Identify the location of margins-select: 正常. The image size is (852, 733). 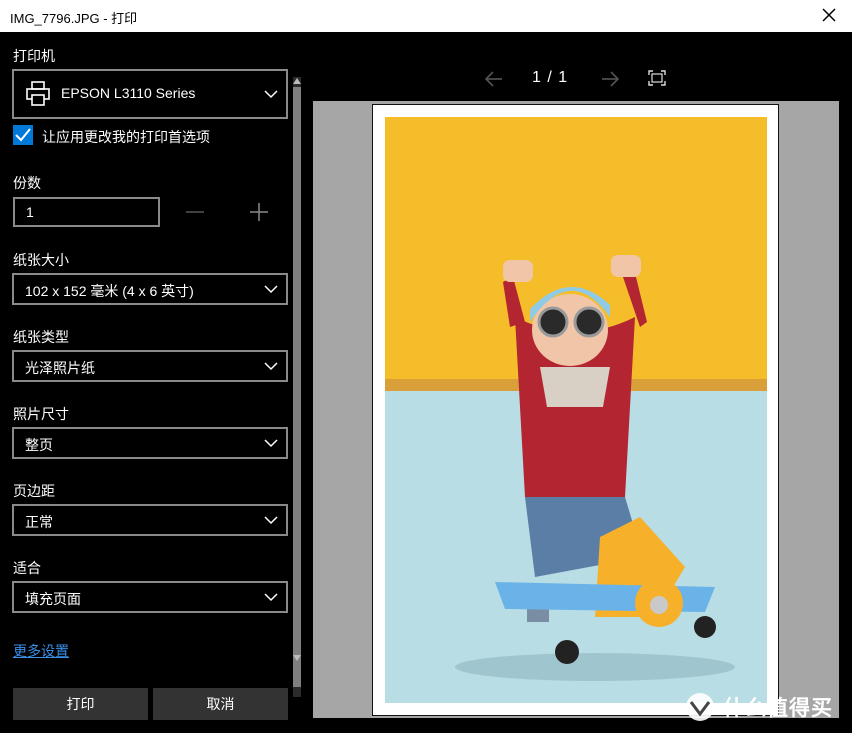
(150, 520).